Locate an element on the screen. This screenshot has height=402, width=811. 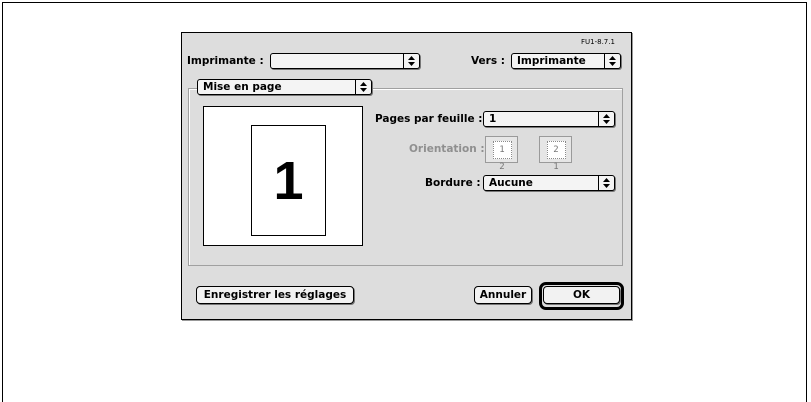
destination-label: Vers : is located at coordinates (488, 61).